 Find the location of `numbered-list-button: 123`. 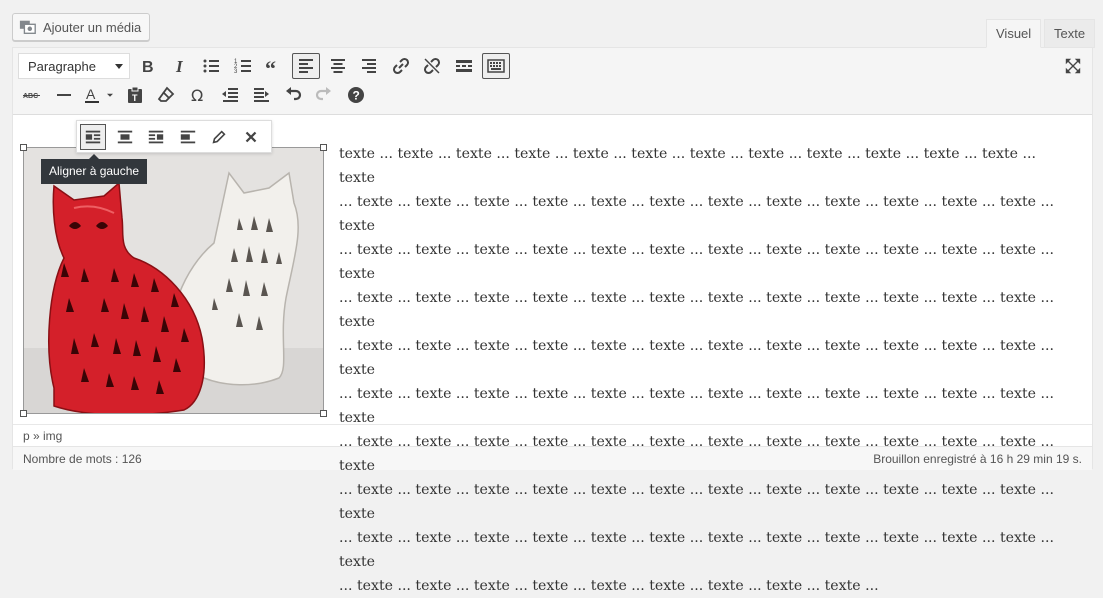

numbered-list-button: 123 is located at coordinates (243, 66).